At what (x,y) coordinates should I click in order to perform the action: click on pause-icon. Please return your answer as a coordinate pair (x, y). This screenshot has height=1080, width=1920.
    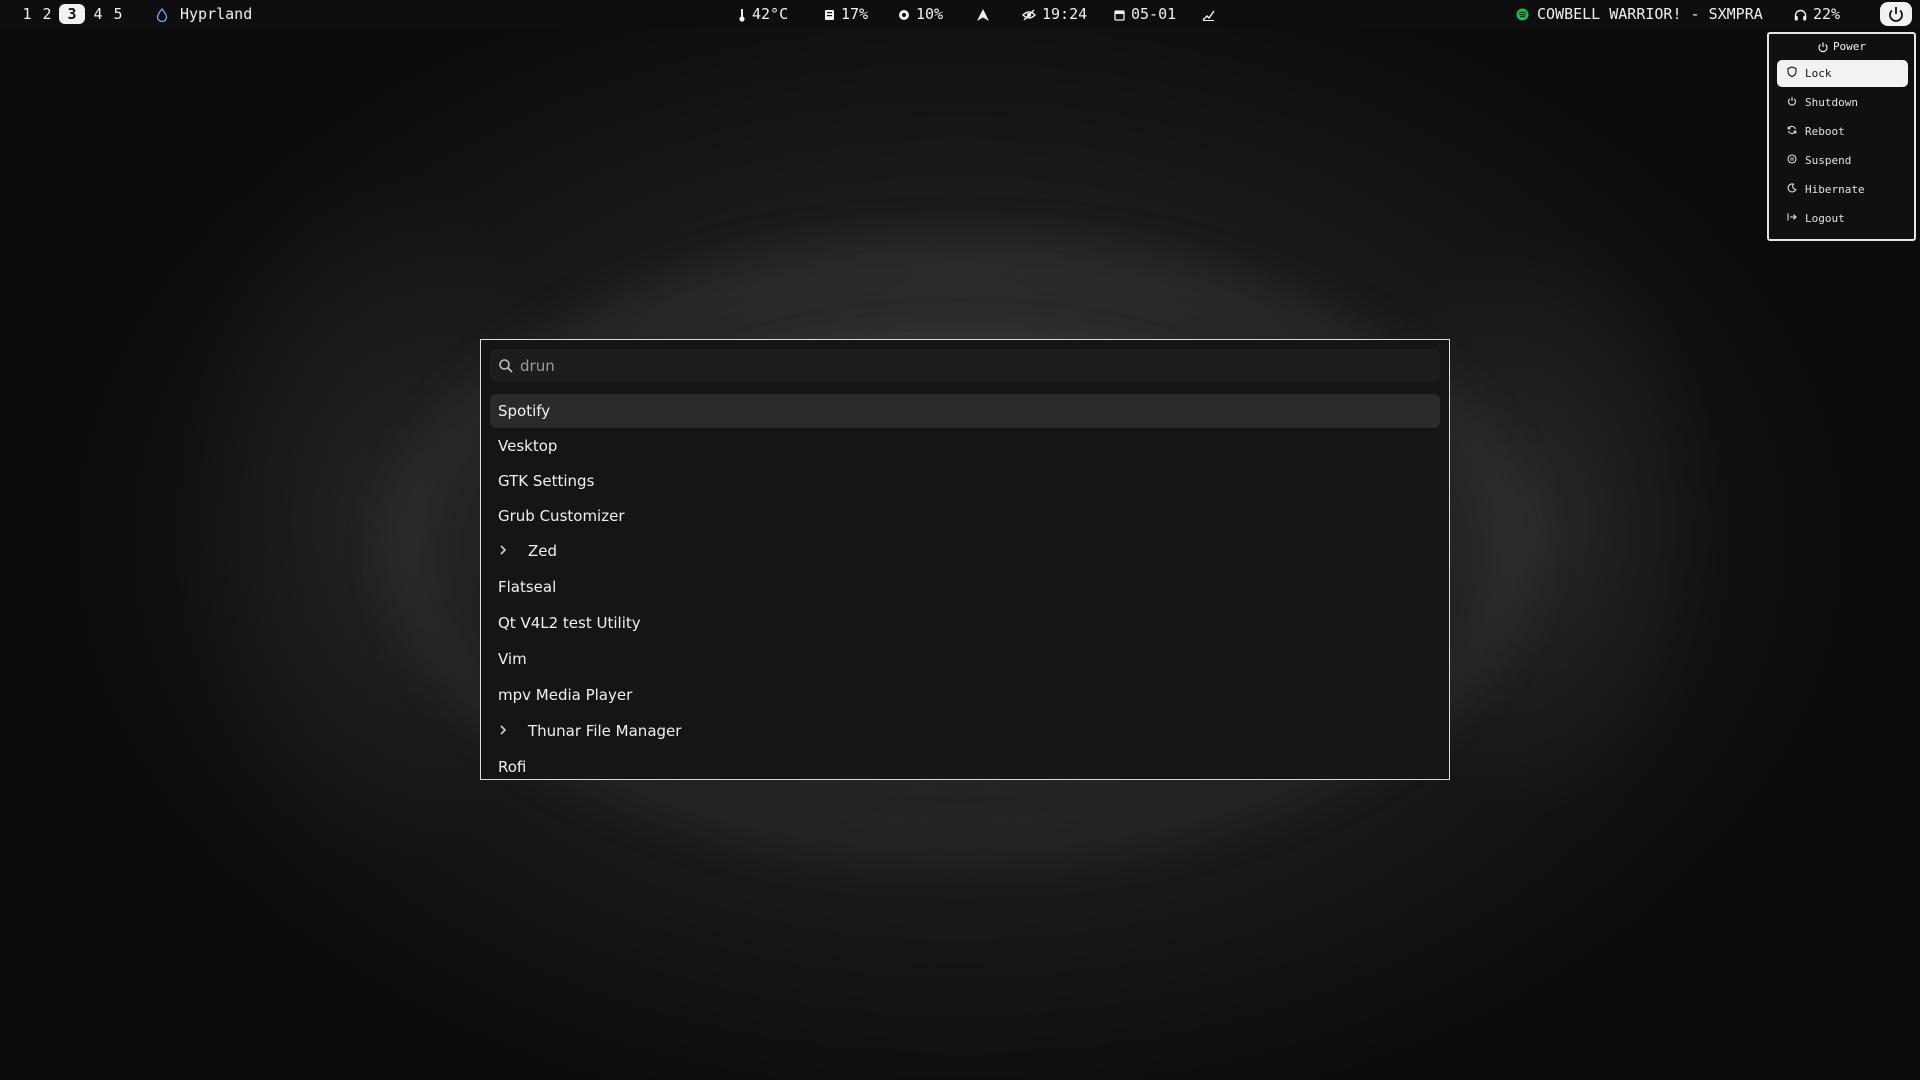
    Looking at the image, I should click on (1792, 159).